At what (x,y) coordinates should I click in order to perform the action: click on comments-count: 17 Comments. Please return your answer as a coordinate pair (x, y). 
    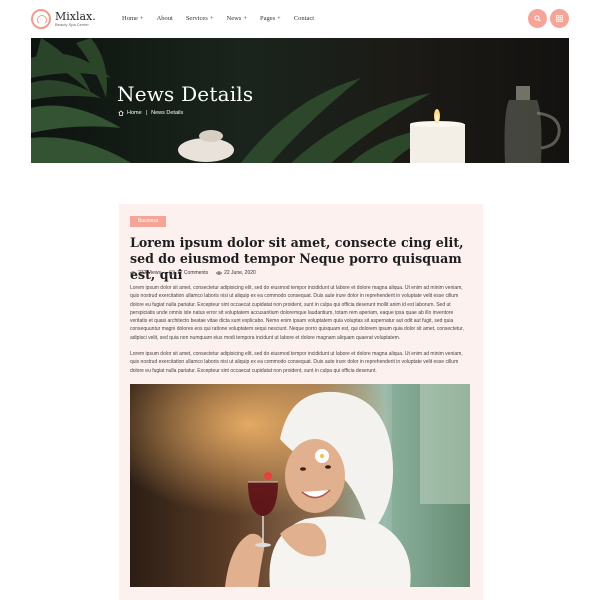
    Looking at the image, I should click on (188, 273).